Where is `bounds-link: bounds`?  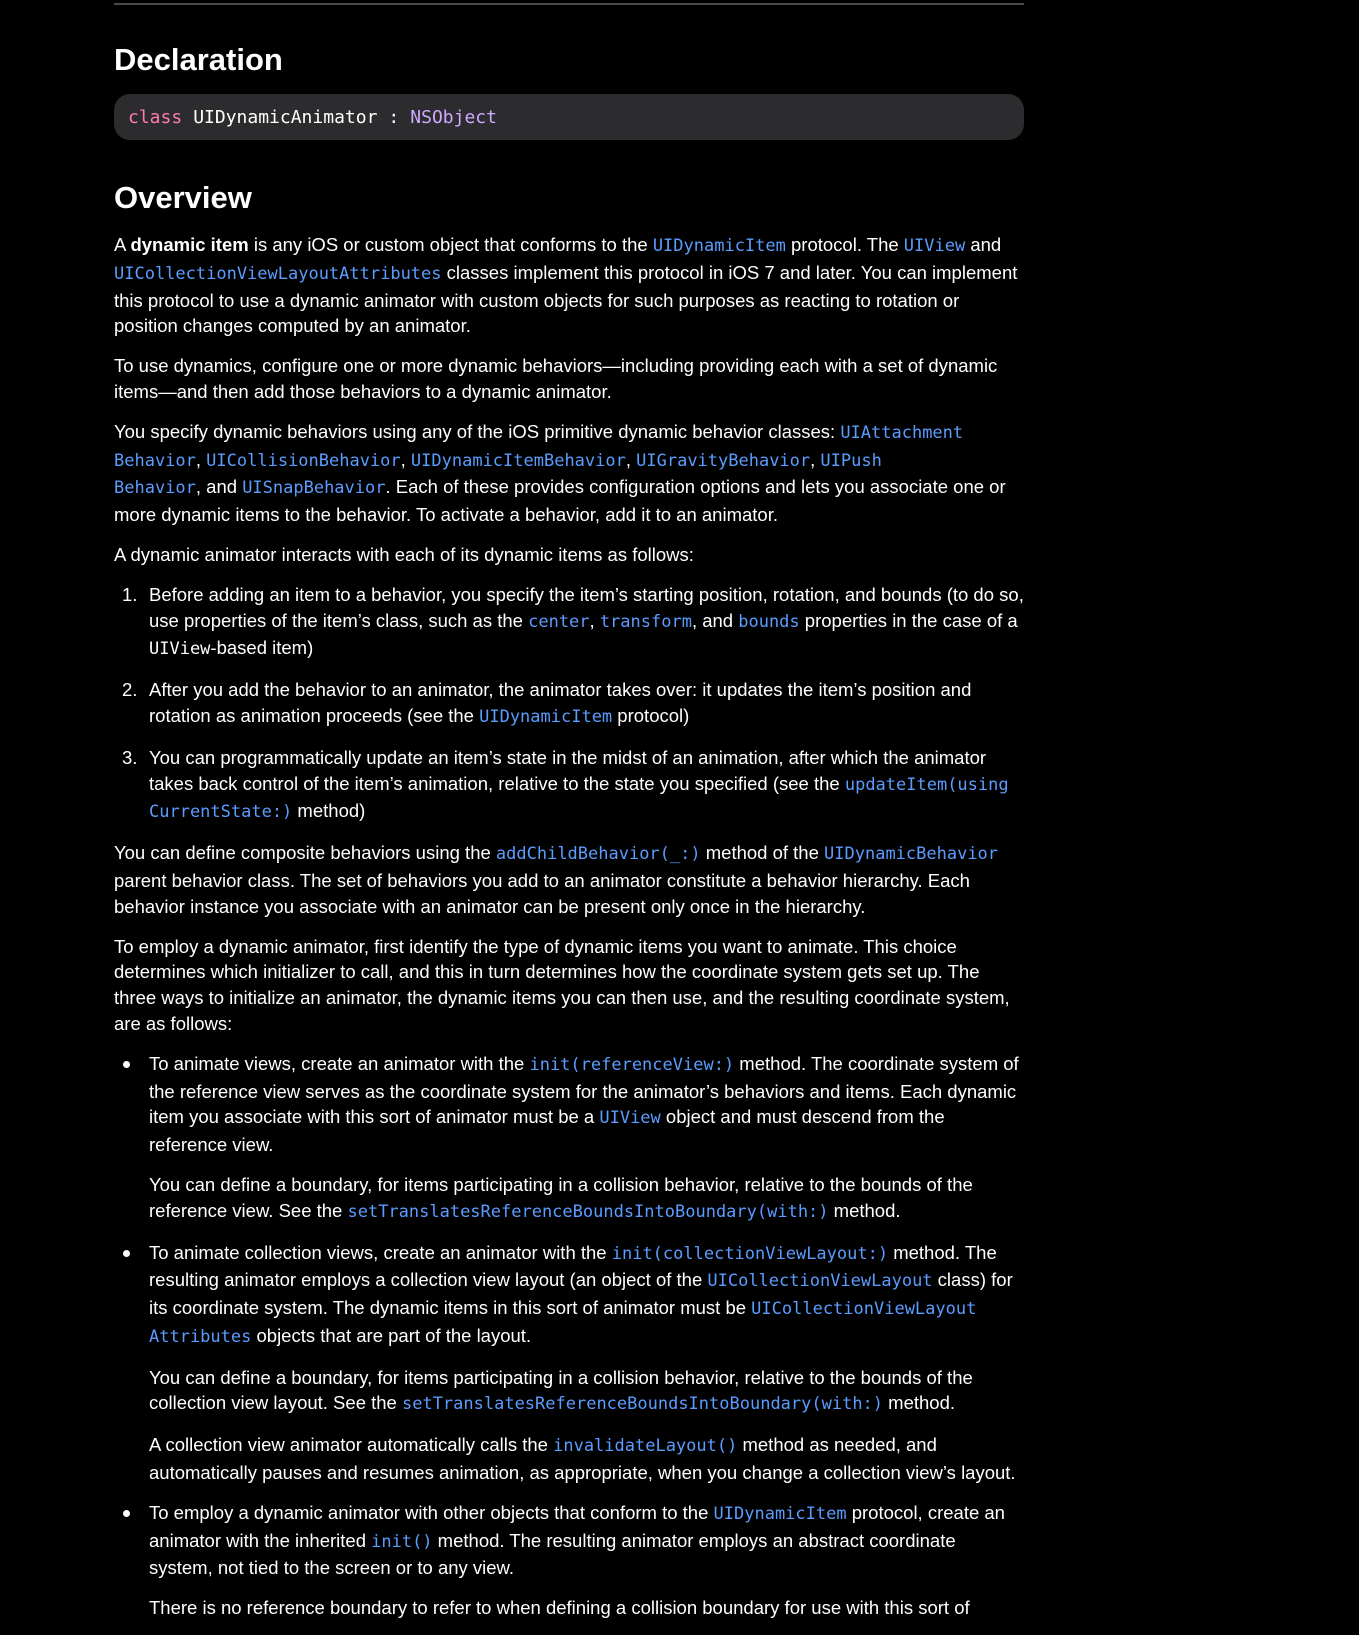 bounds-link: bounds is located at coordinates (768, 622).